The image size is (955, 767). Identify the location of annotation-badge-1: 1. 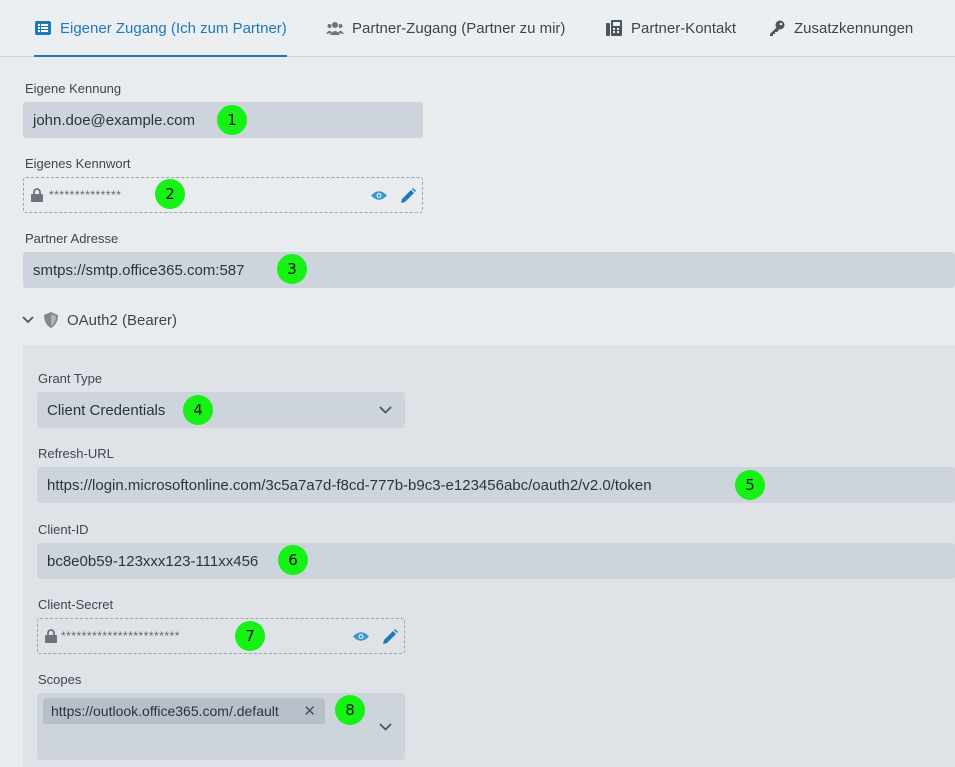
(232, 120).